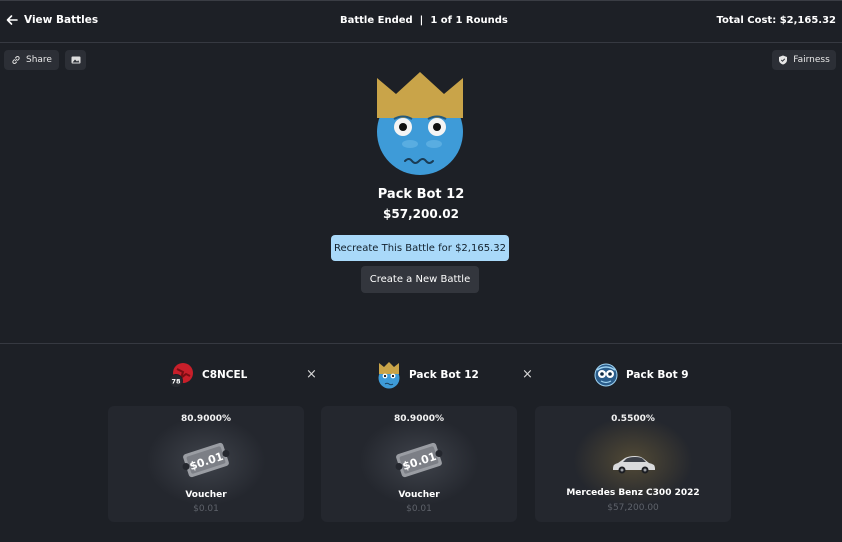 The height and width of the screenshot is (542, 842). I want to click on winner-name: Pack Bot 12, so click(421, 194).